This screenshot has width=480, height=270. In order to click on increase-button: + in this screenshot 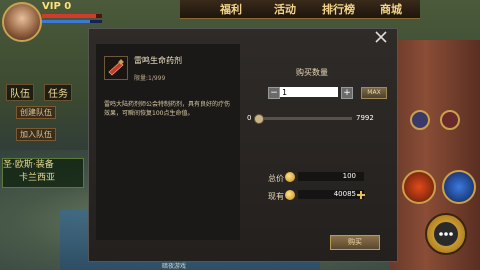, I will do `click(347, 93)`.